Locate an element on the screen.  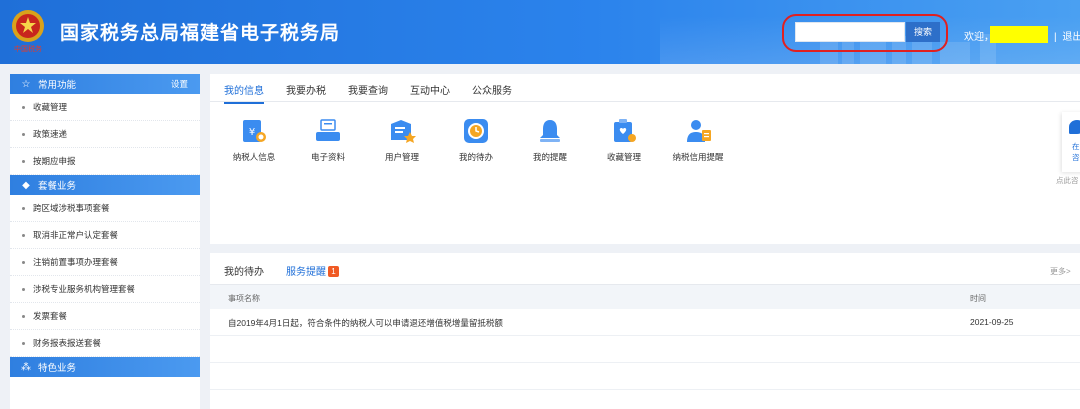
bell-icon is located at coordinates (550, 131).